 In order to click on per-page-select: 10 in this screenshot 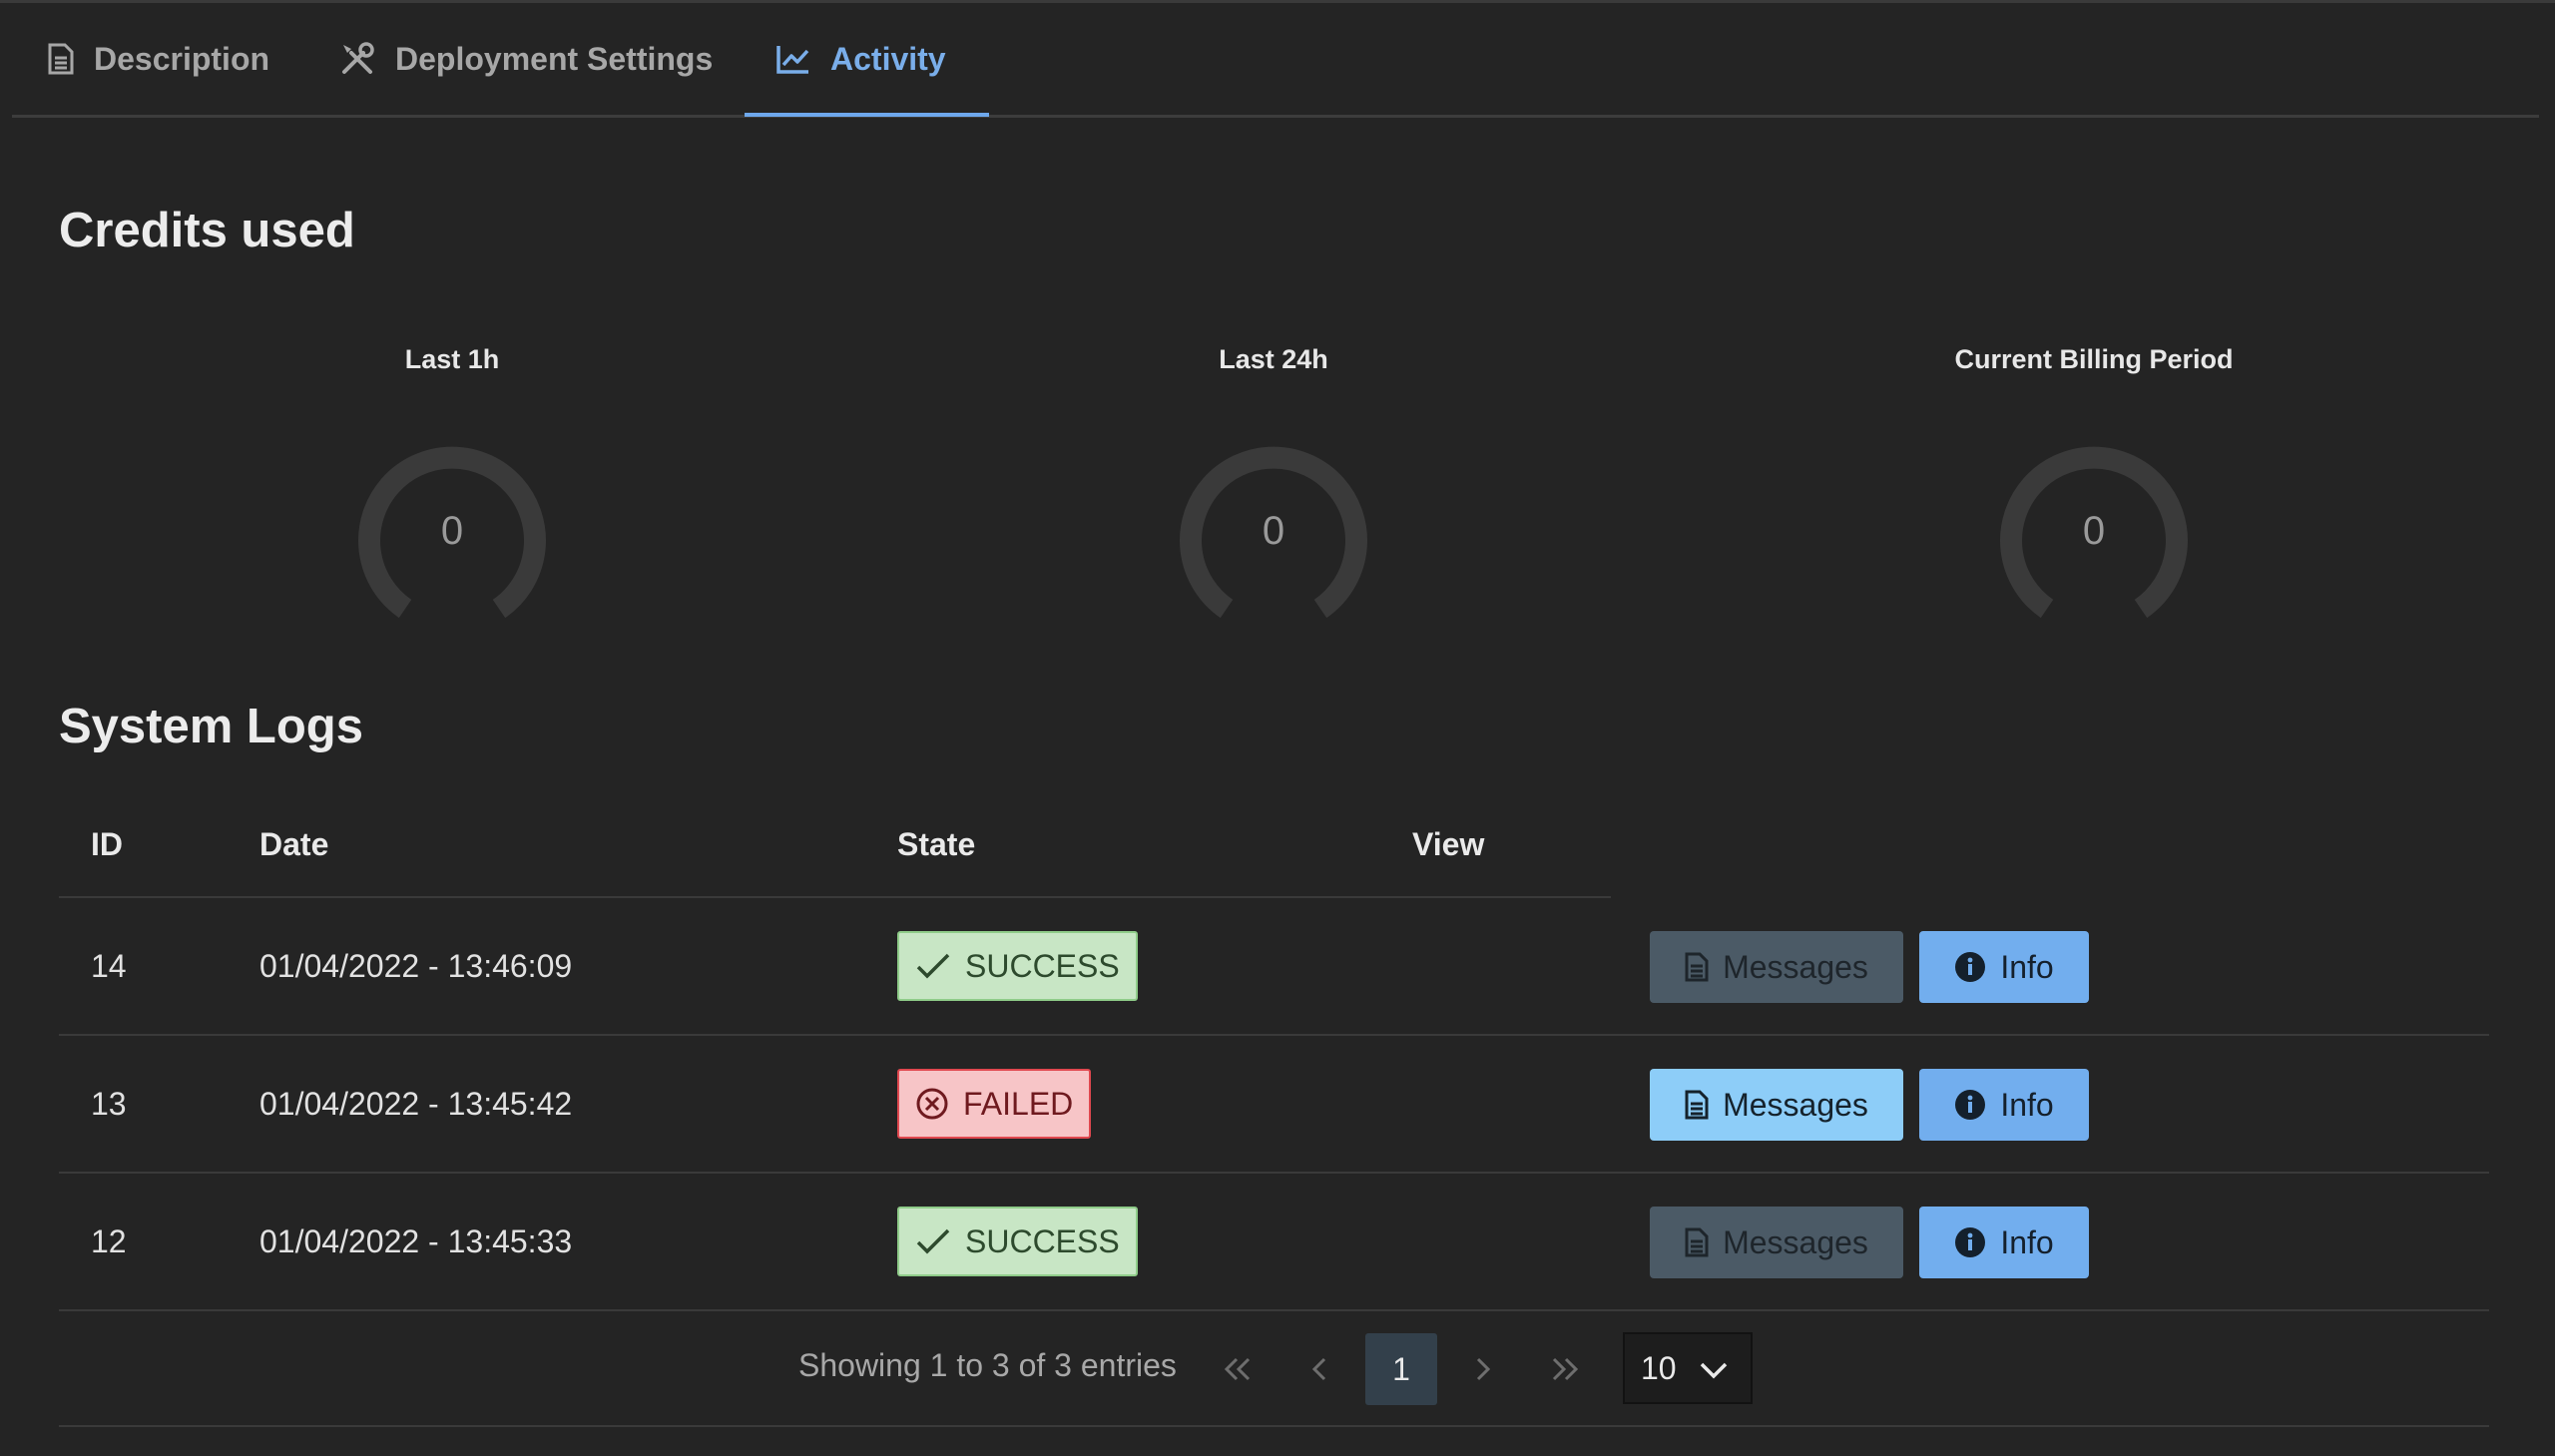, I will do `click(1688, 1368)`.